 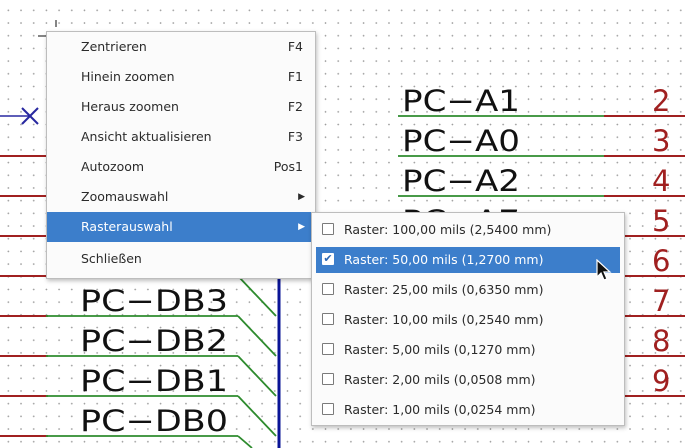 I want to click on grid-option: Raster: 2,00 mils (0,0508 mm), so click(x=468, y=380).